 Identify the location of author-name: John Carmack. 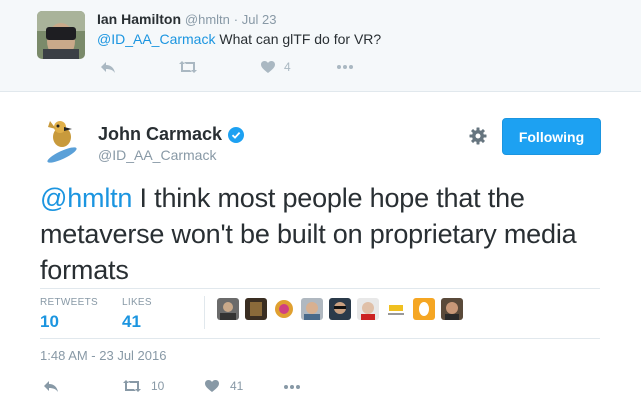
(160, 134).